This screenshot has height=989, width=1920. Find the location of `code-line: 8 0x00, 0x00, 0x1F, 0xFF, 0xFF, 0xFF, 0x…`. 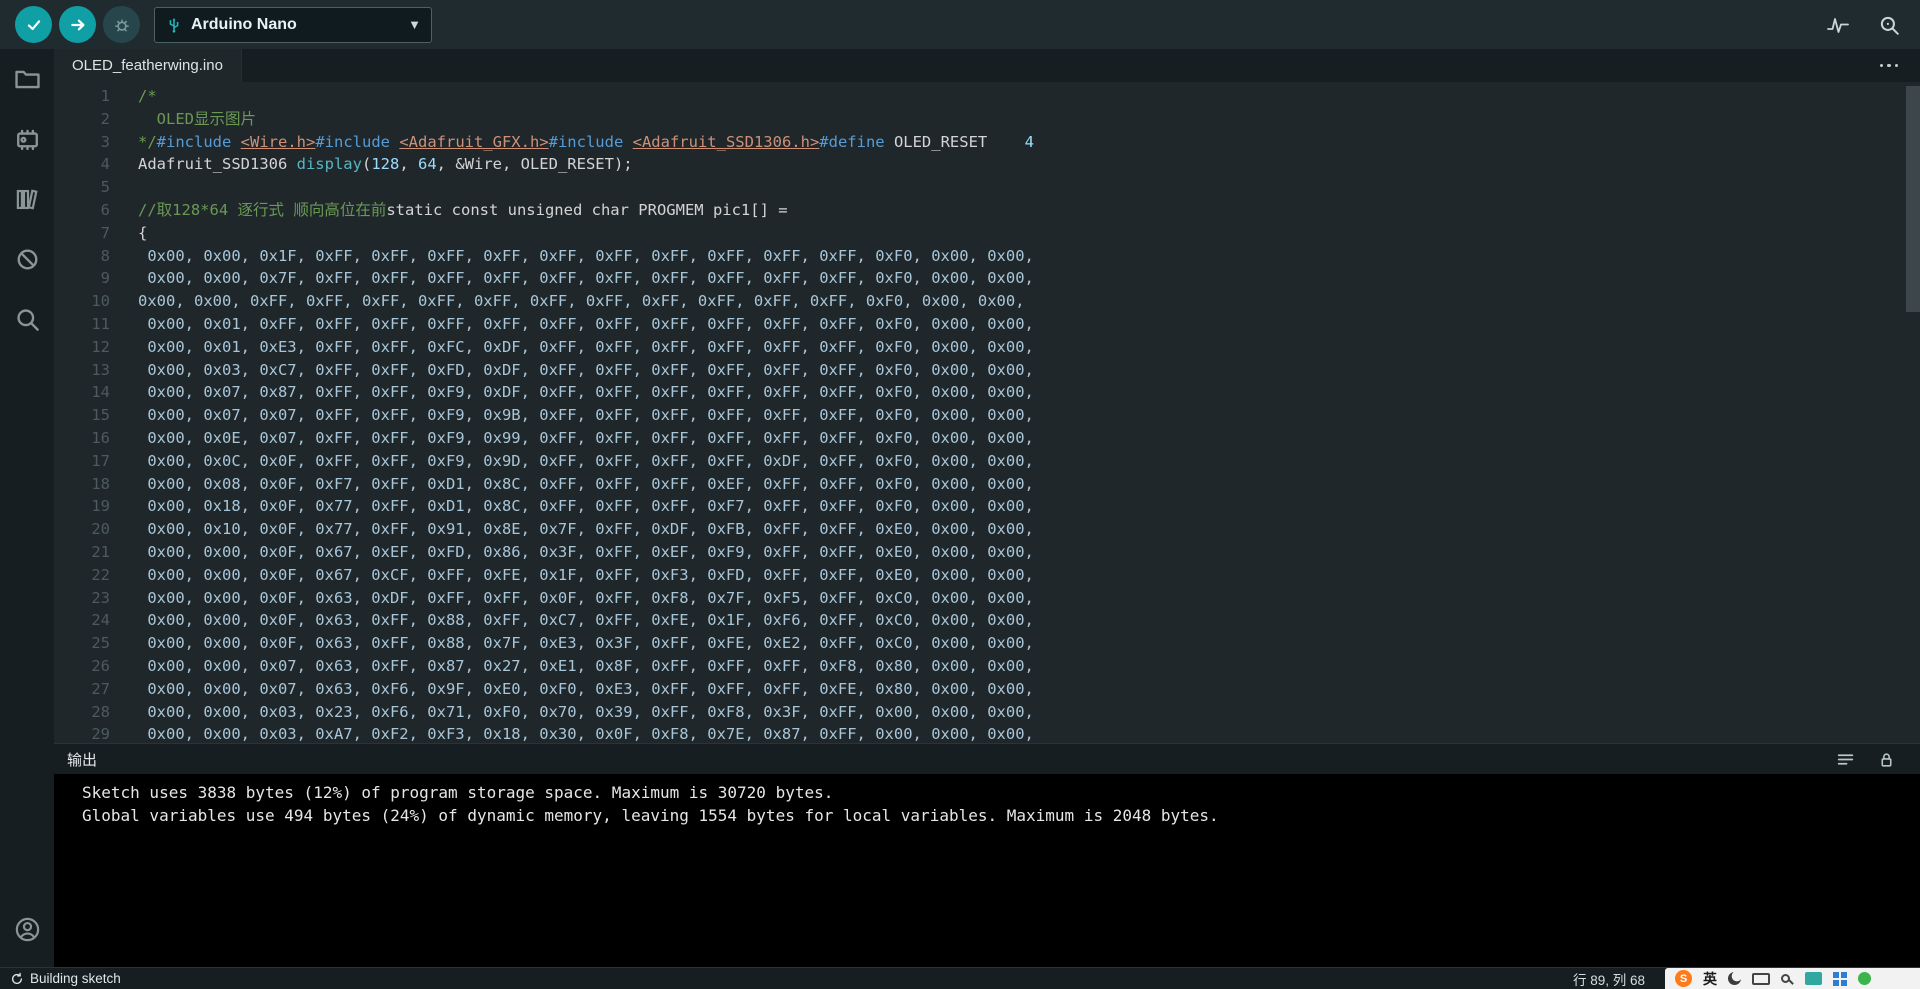

code-line: 8 0x00, 0x00, 0x1F, 0xFF, 0xFF, 0xFF, 0x… is located at coordinates (987, 256).